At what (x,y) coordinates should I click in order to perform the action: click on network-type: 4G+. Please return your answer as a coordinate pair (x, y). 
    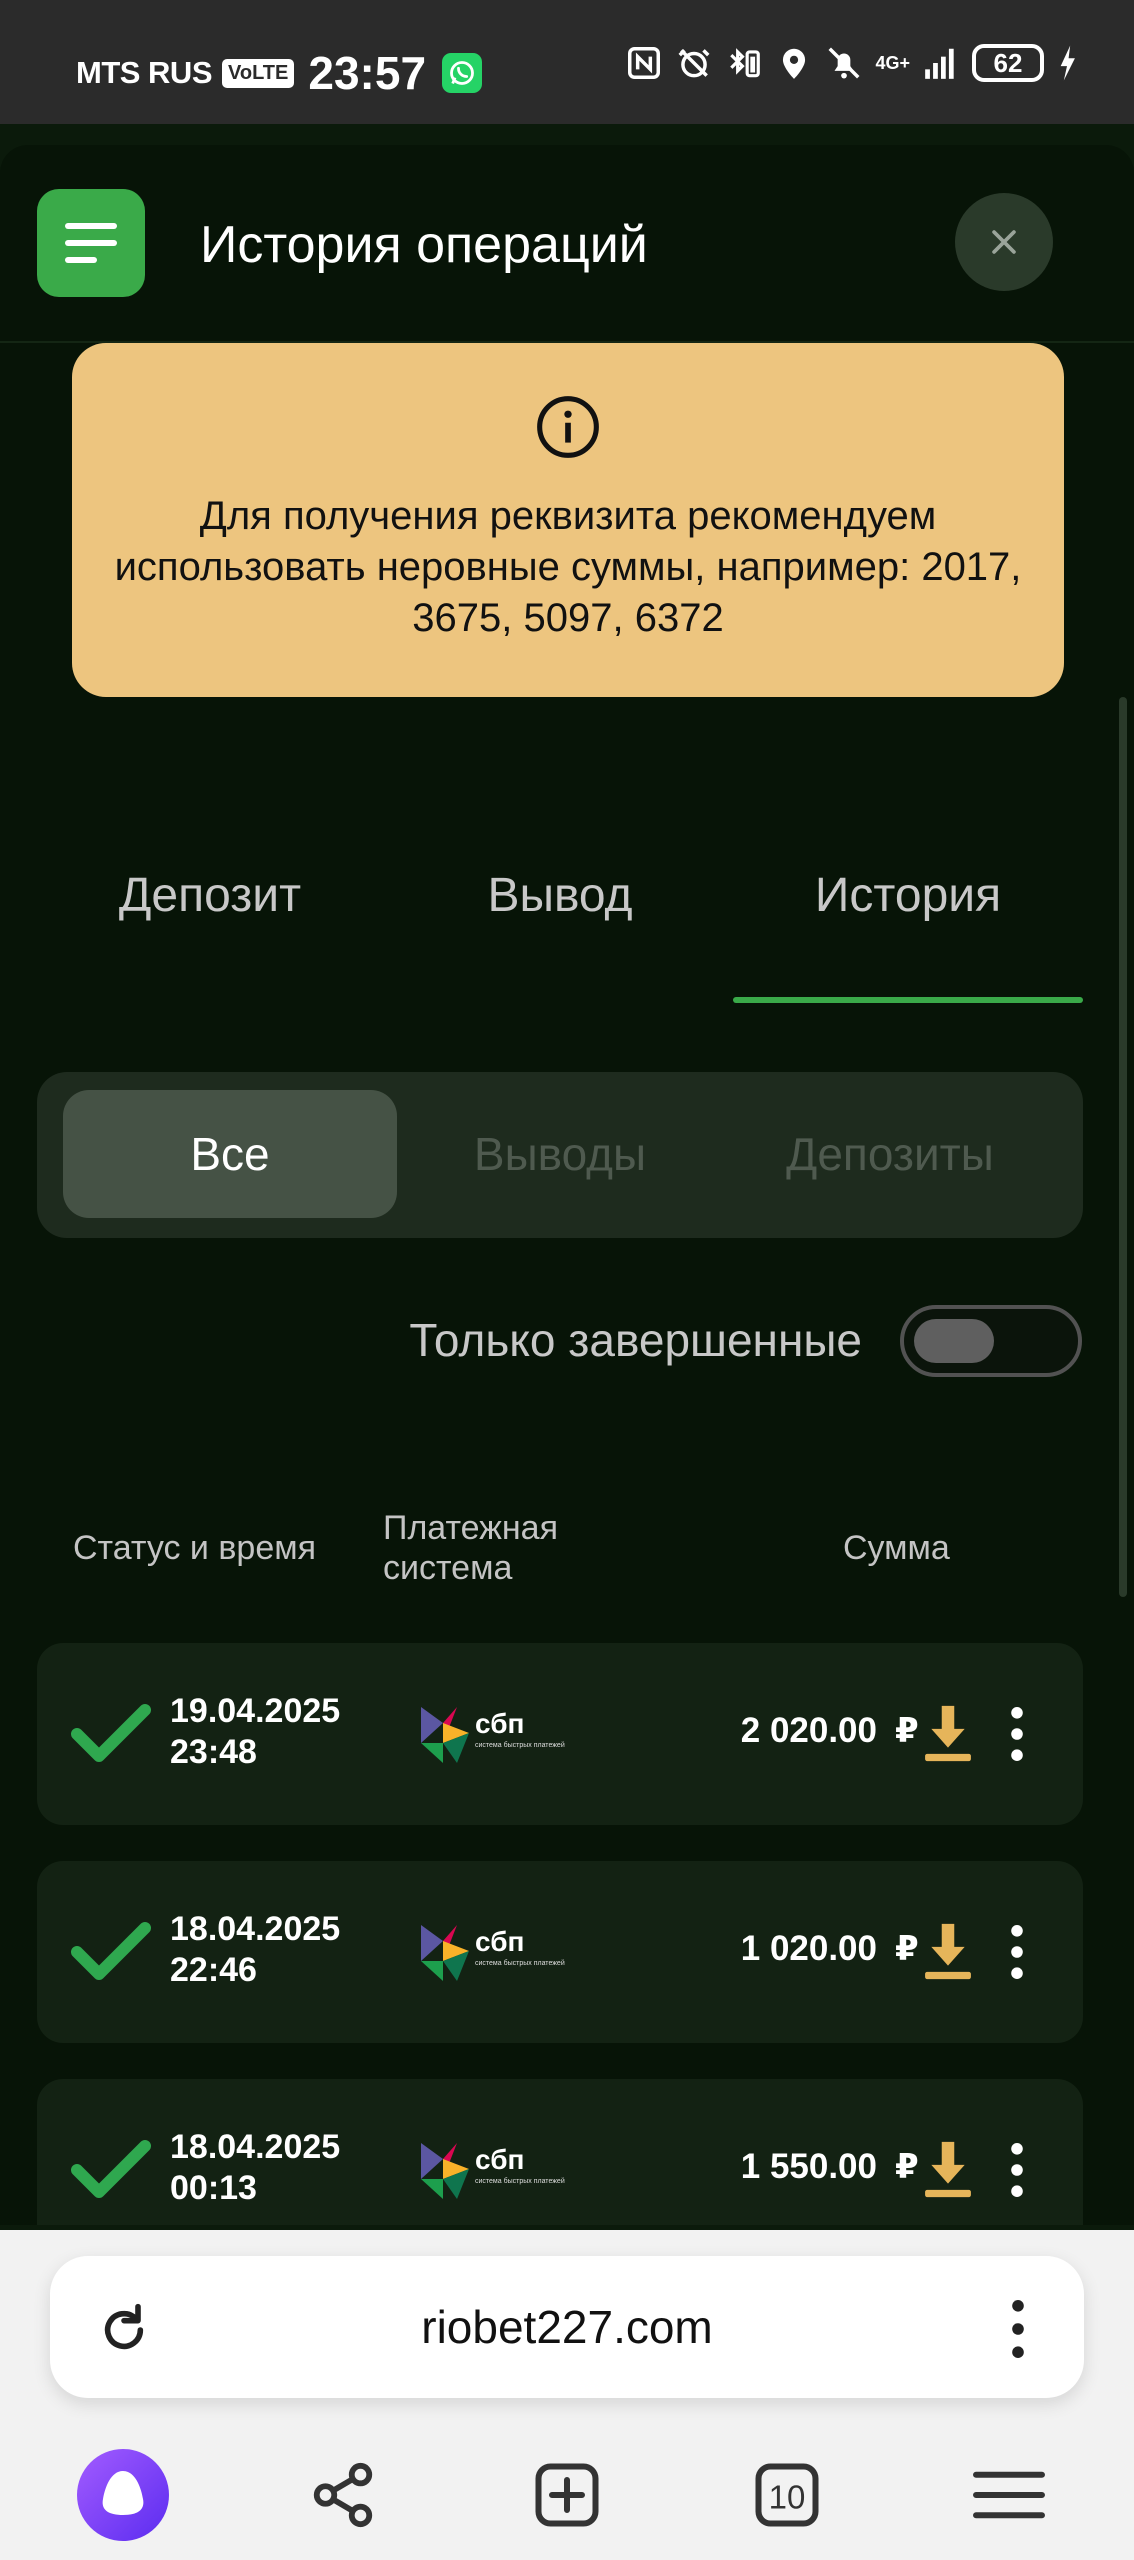
    Looking at the image, I should click on (892, 63).